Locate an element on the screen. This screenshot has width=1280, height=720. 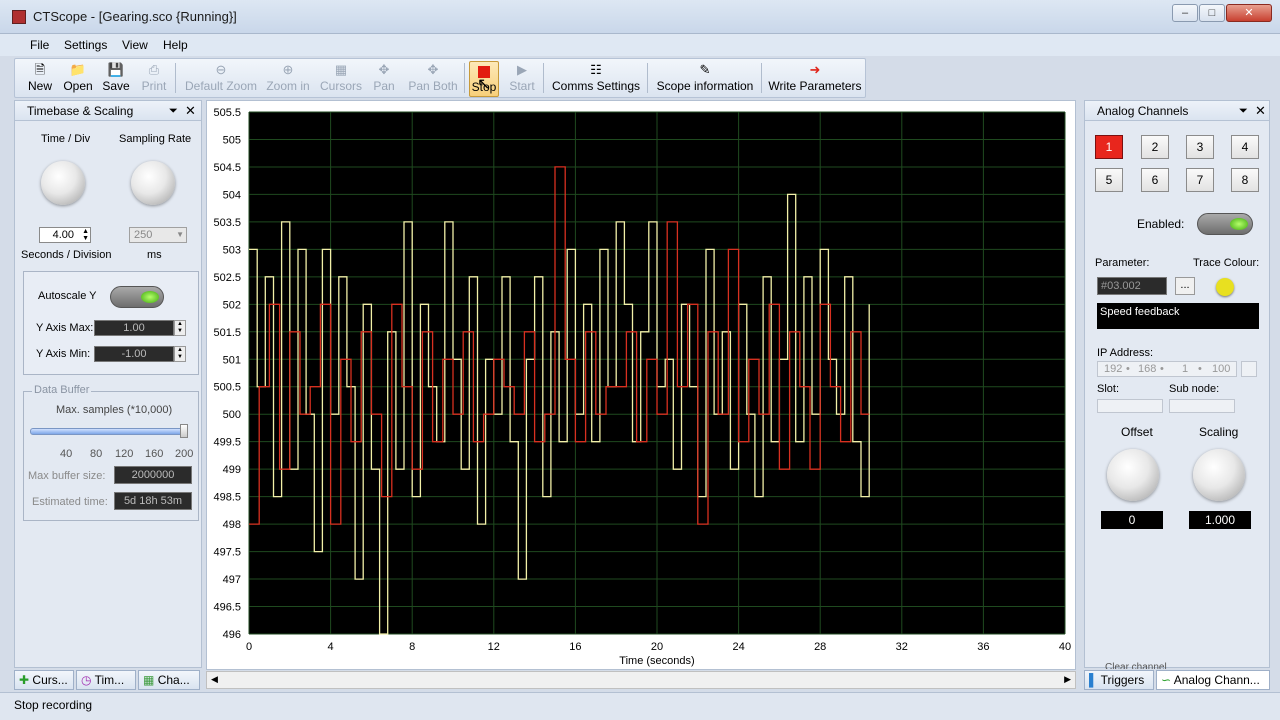
enabled-toggle is located at coordinates (1225, 224).